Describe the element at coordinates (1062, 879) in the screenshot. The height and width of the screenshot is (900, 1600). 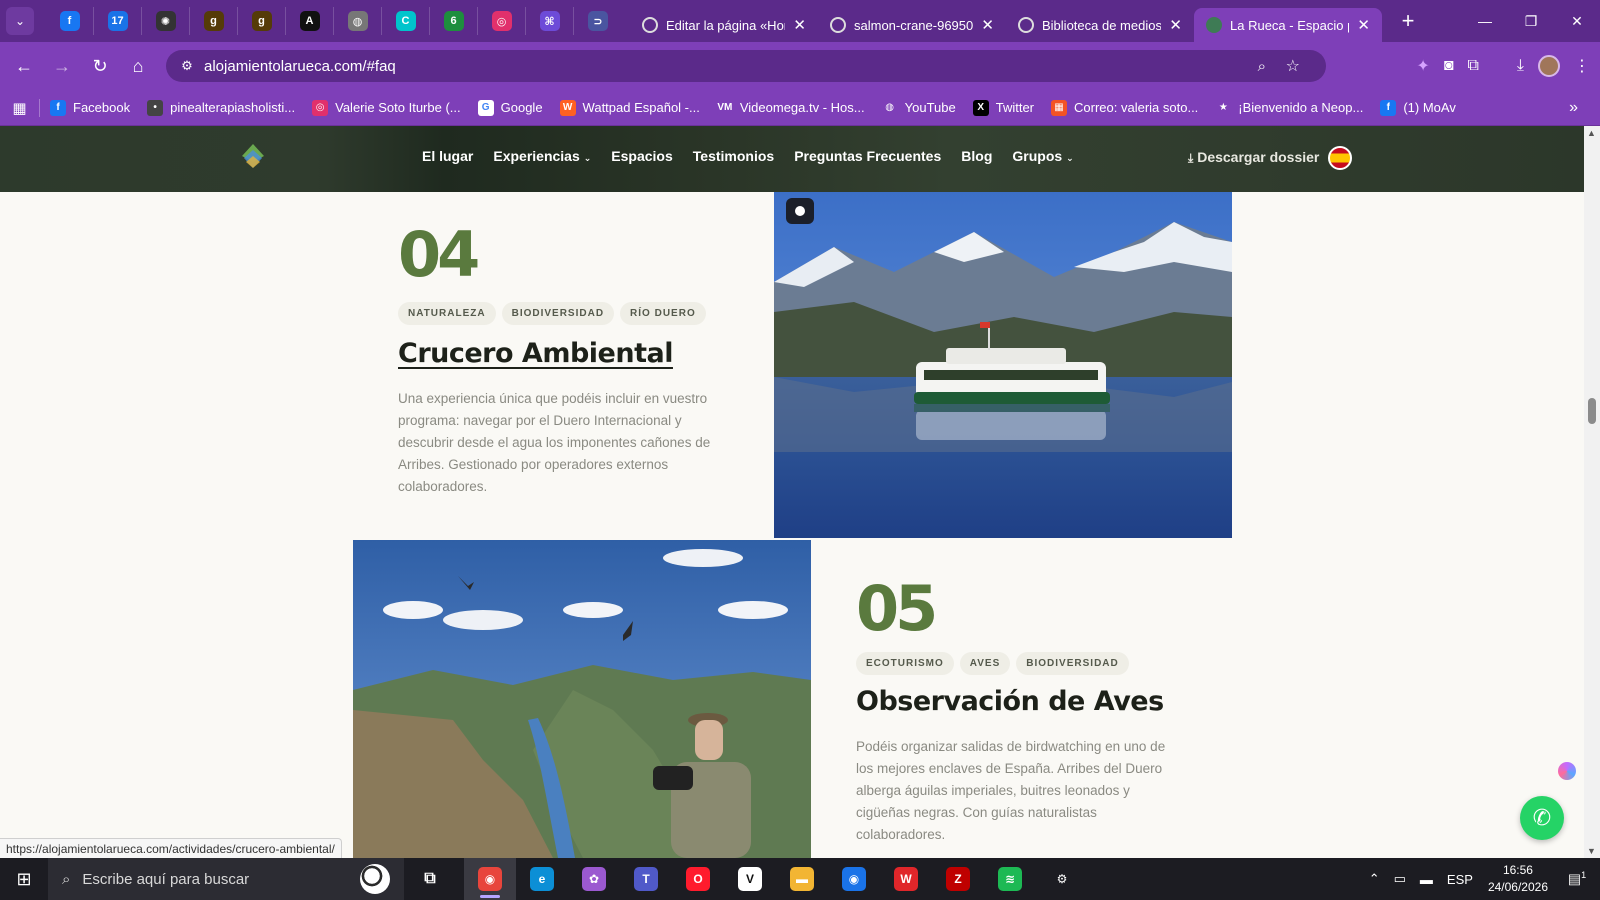
I see `taskbar-app: ⚙` at that location.